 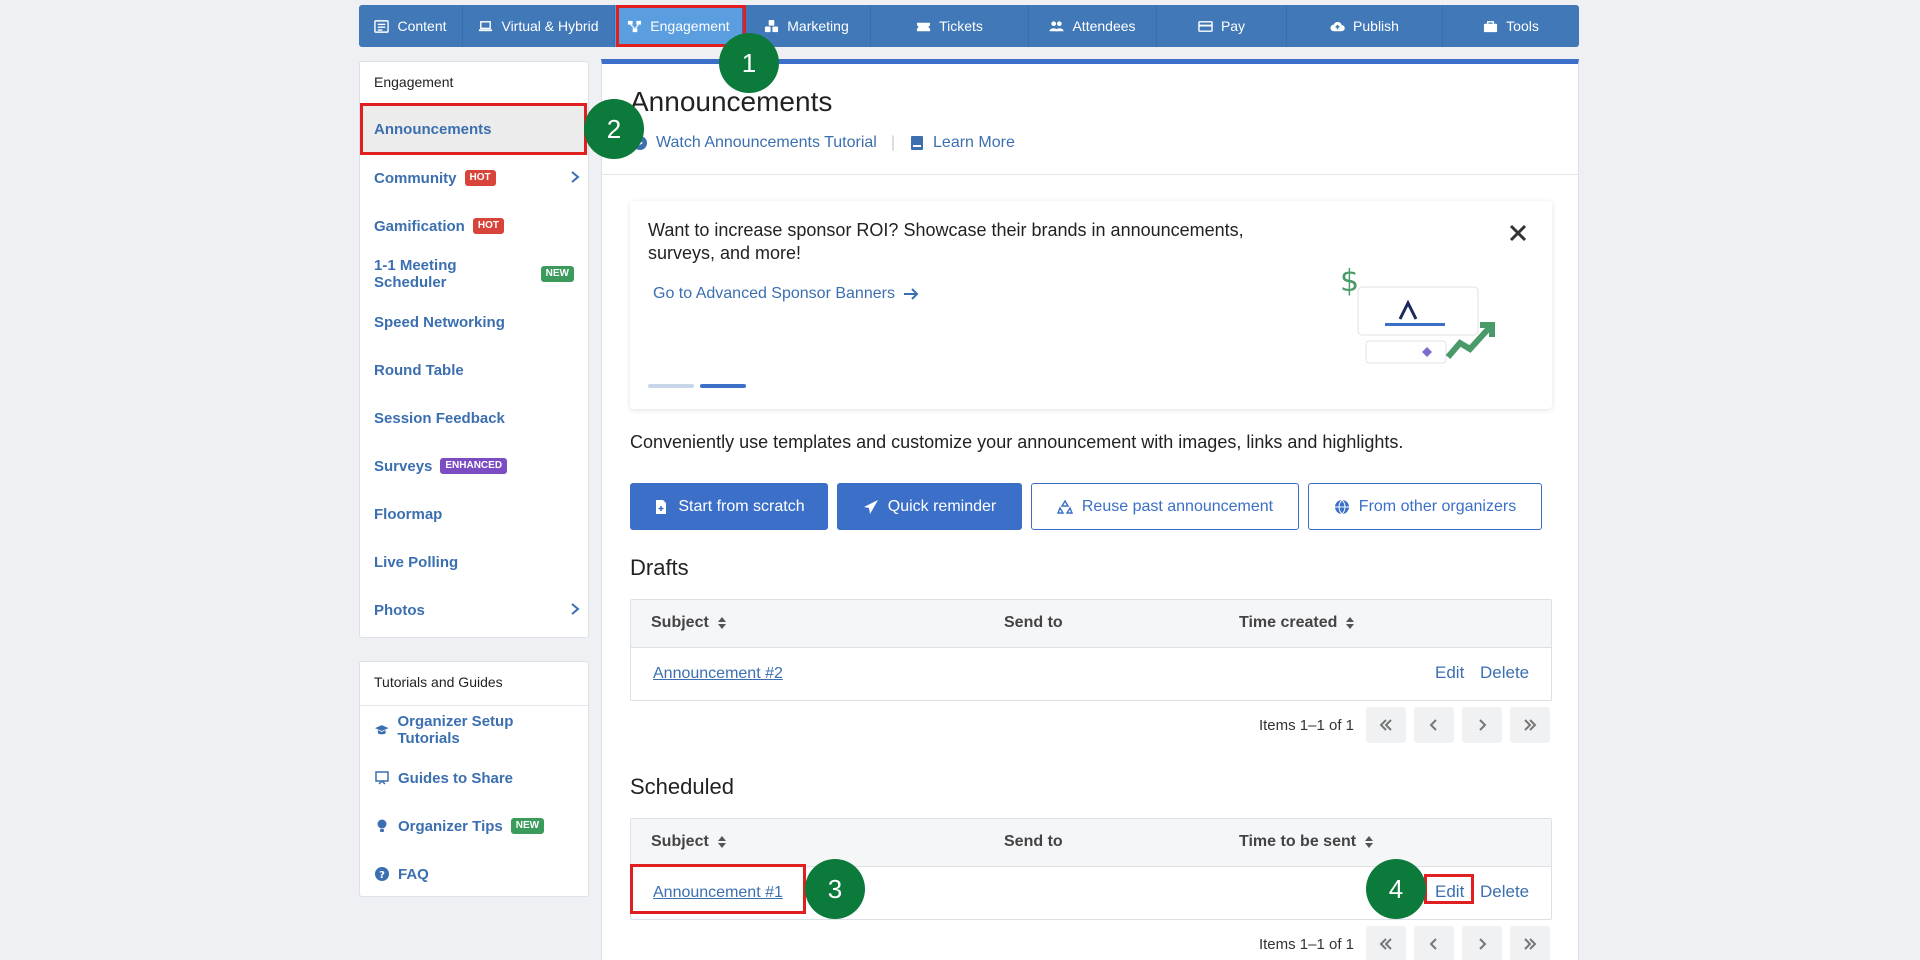 I want to click on question-circle-icon: ?, so click(x=382, y=874).